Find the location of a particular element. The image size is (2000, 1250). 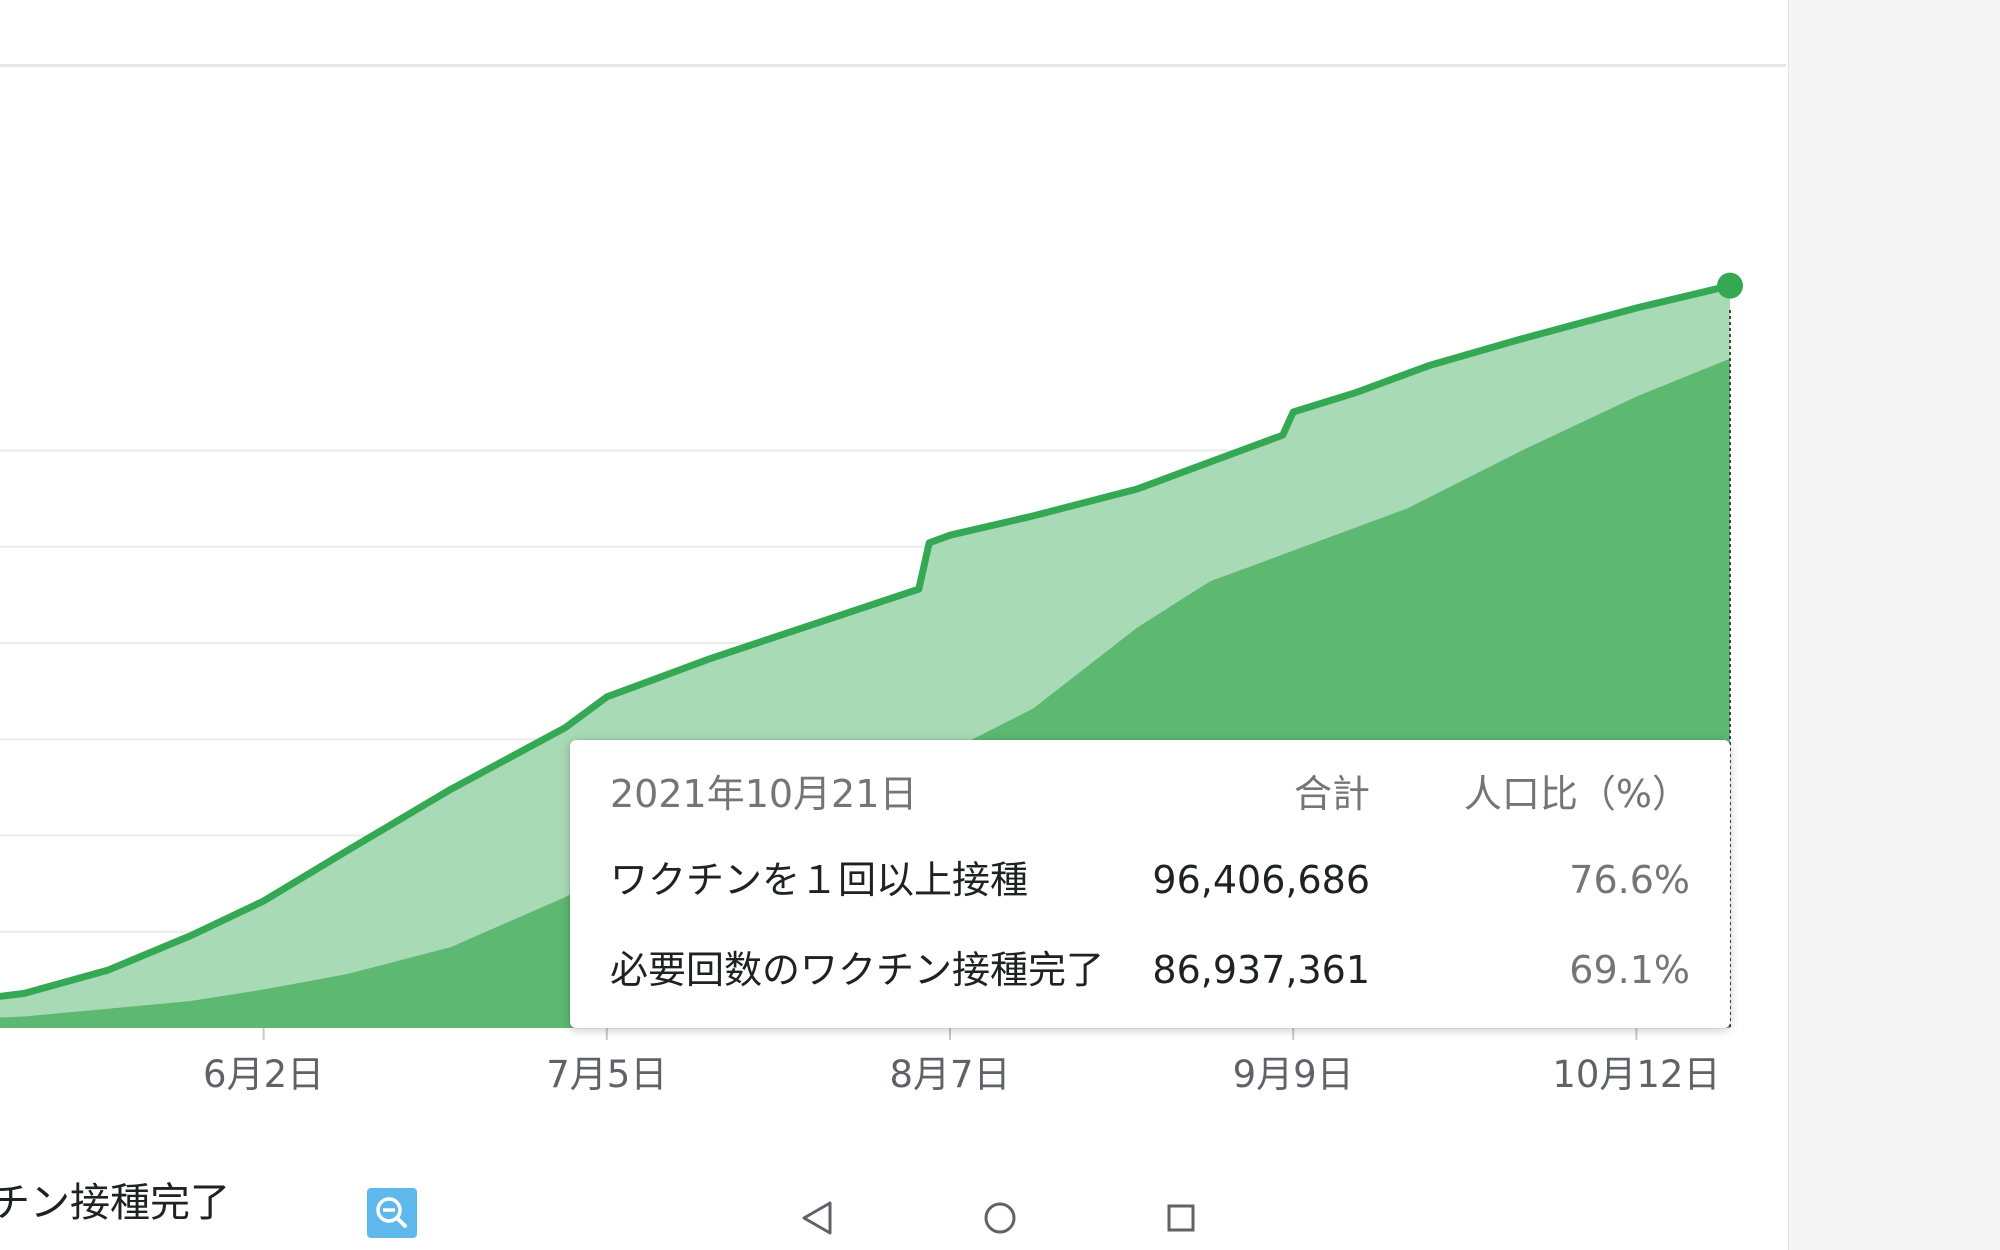

tooltip-row-one-dose: ワクチンを１回以上接種 96,406,686 76.6% is located at coordinates (1150, 880).